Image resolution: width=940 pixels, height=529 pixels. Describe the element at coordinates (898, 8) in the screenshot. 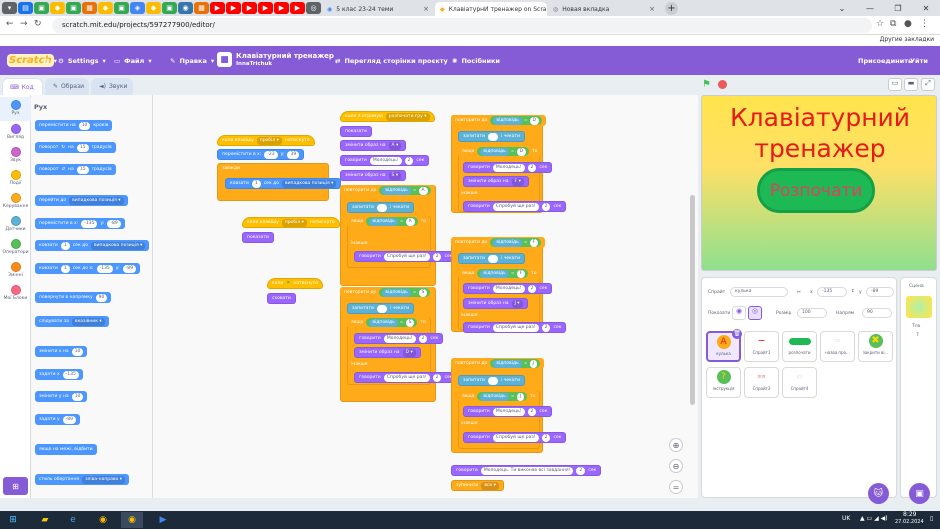

I see `maximize-icon: ❐` at that location.